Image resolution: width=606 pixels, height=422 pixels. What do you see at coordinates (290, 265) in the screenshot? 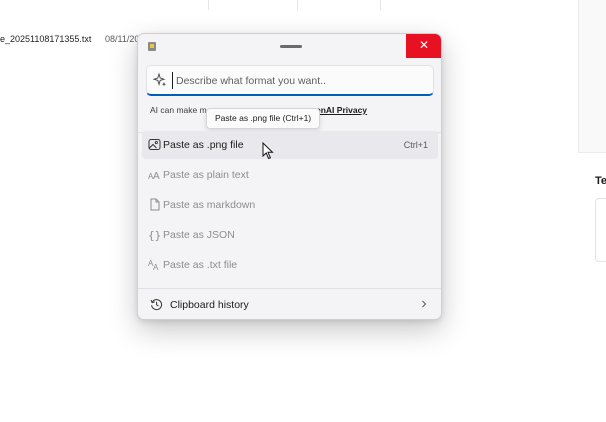
I see `paste-txt-file-item: A A Paste as .txt file` at bounding box center [290, 265].